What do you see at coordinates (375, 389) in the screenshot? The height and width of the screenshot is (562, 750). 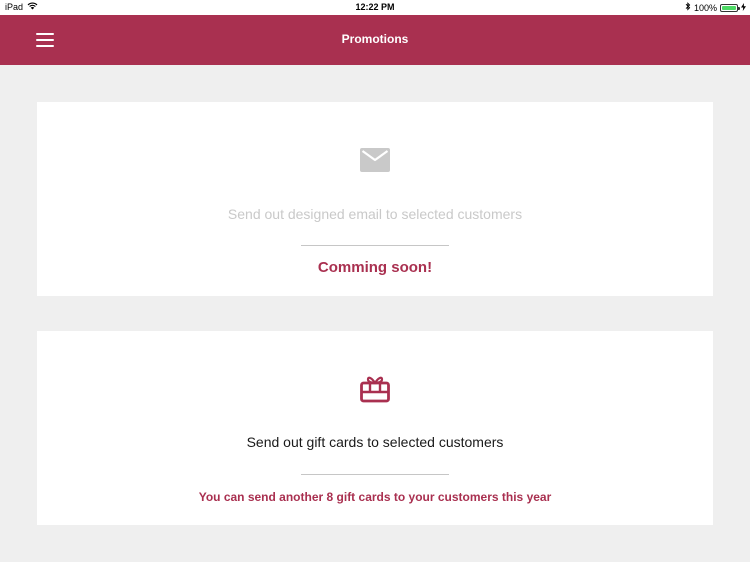 I see `gift-card-icon` at bounding box center [375, 389].